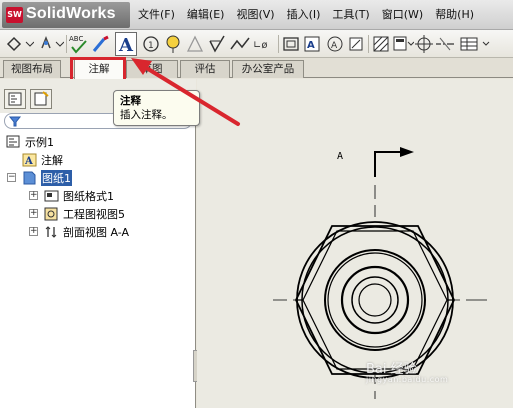 The width and height of the screenshot is (513, 408). Describe the element at coordinates (146, 115) in the screenshot. I see `tooltip-description: 插入注释。` at that location.